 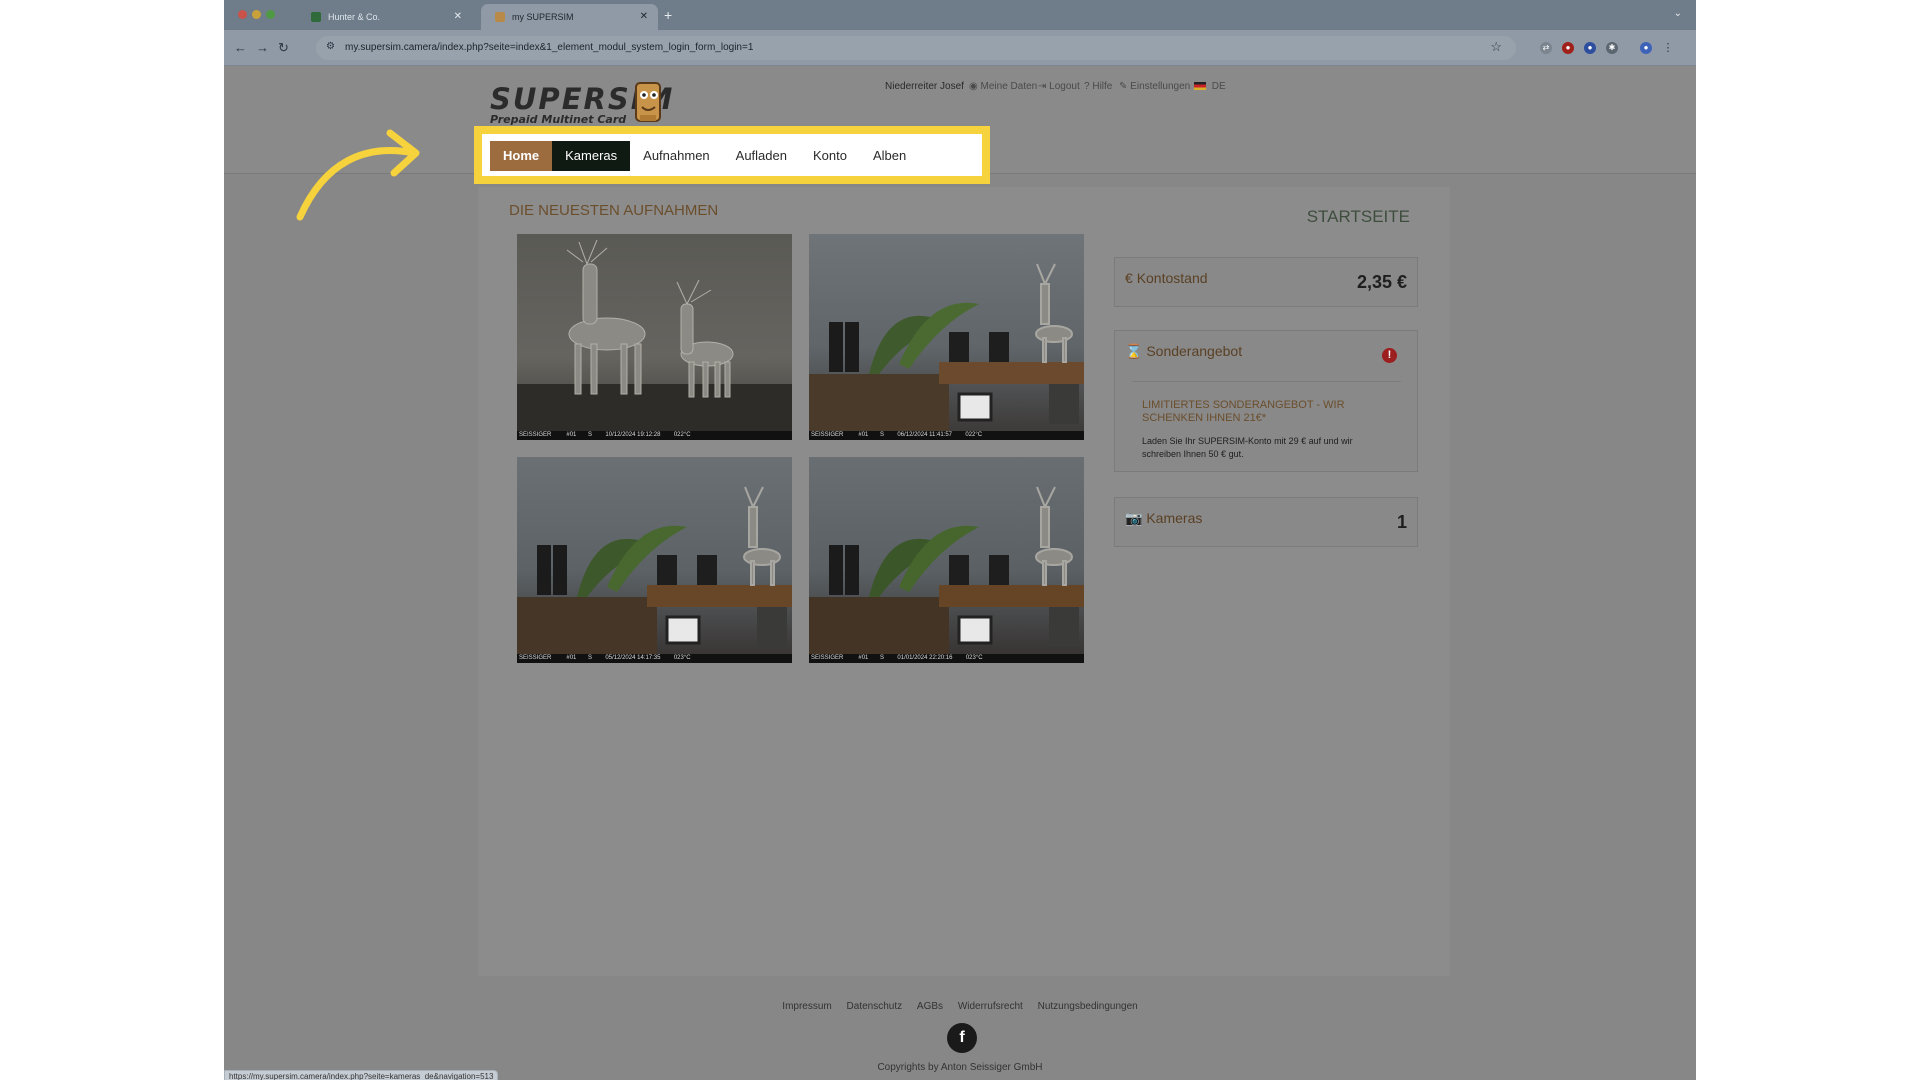 What do you see at coordinates (973, 86) in the screenshot?
I see `user-icon: ◉` at bounding box center [973, 86].